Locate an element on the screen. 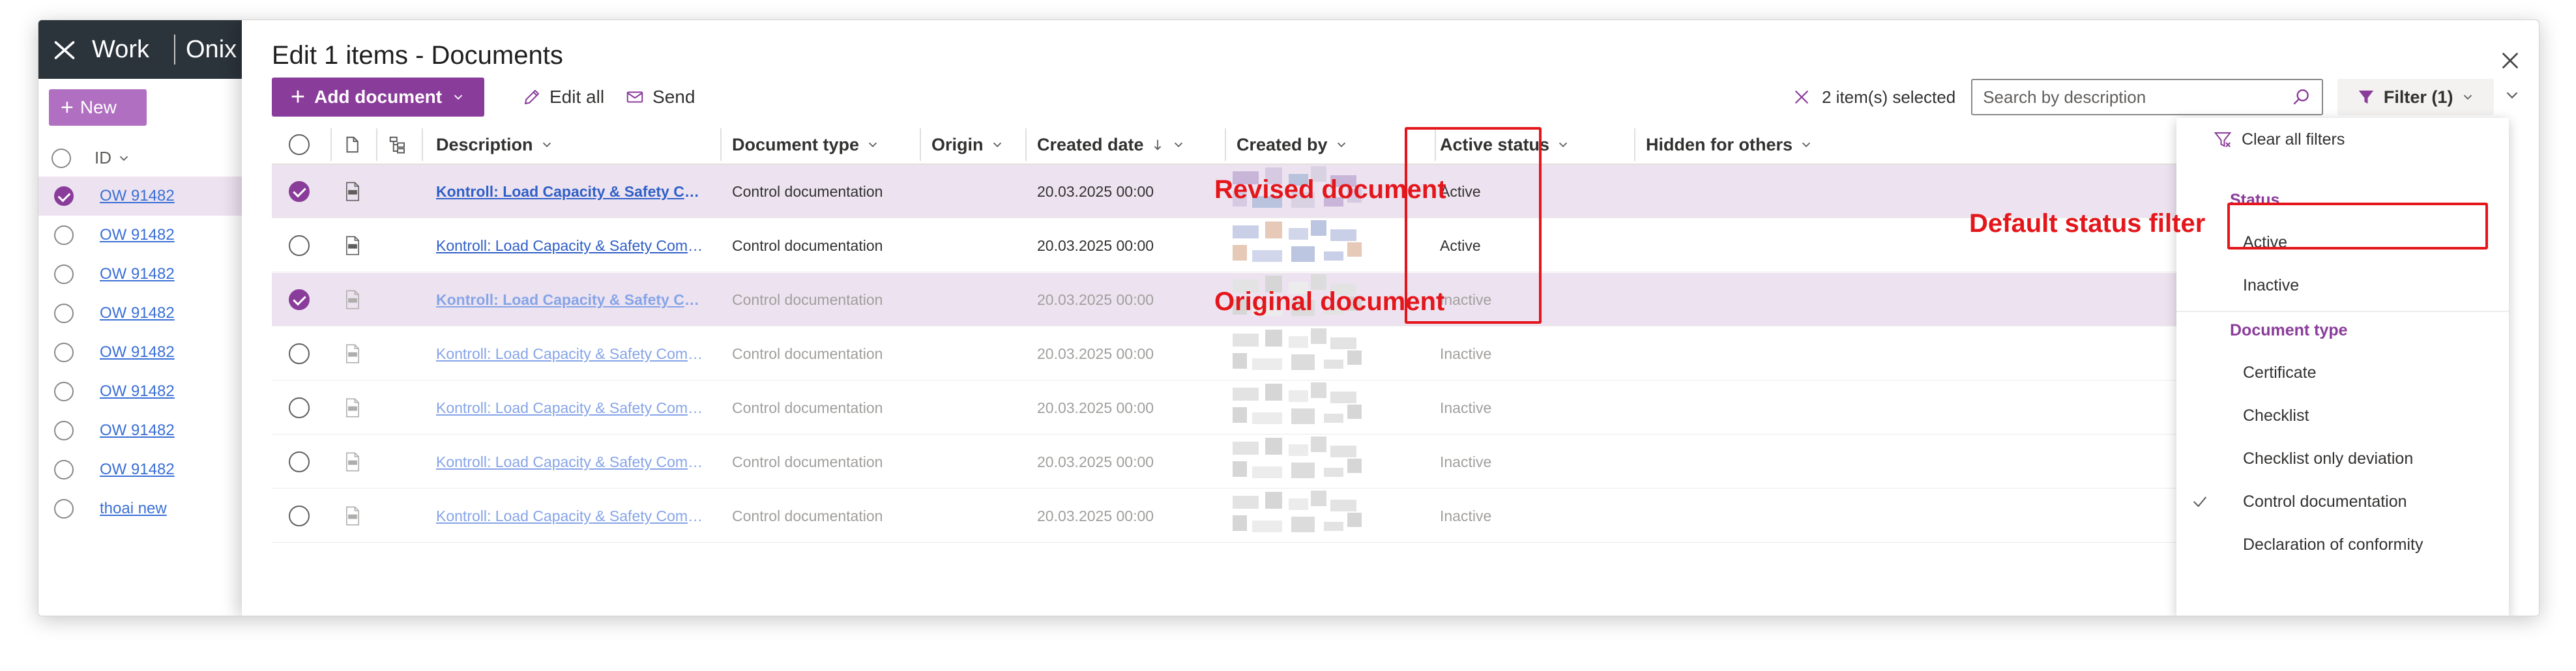 The width and height of the screenshot is (2576, 671). document-type-column-header: Document type is located at coordinates (806, 144).